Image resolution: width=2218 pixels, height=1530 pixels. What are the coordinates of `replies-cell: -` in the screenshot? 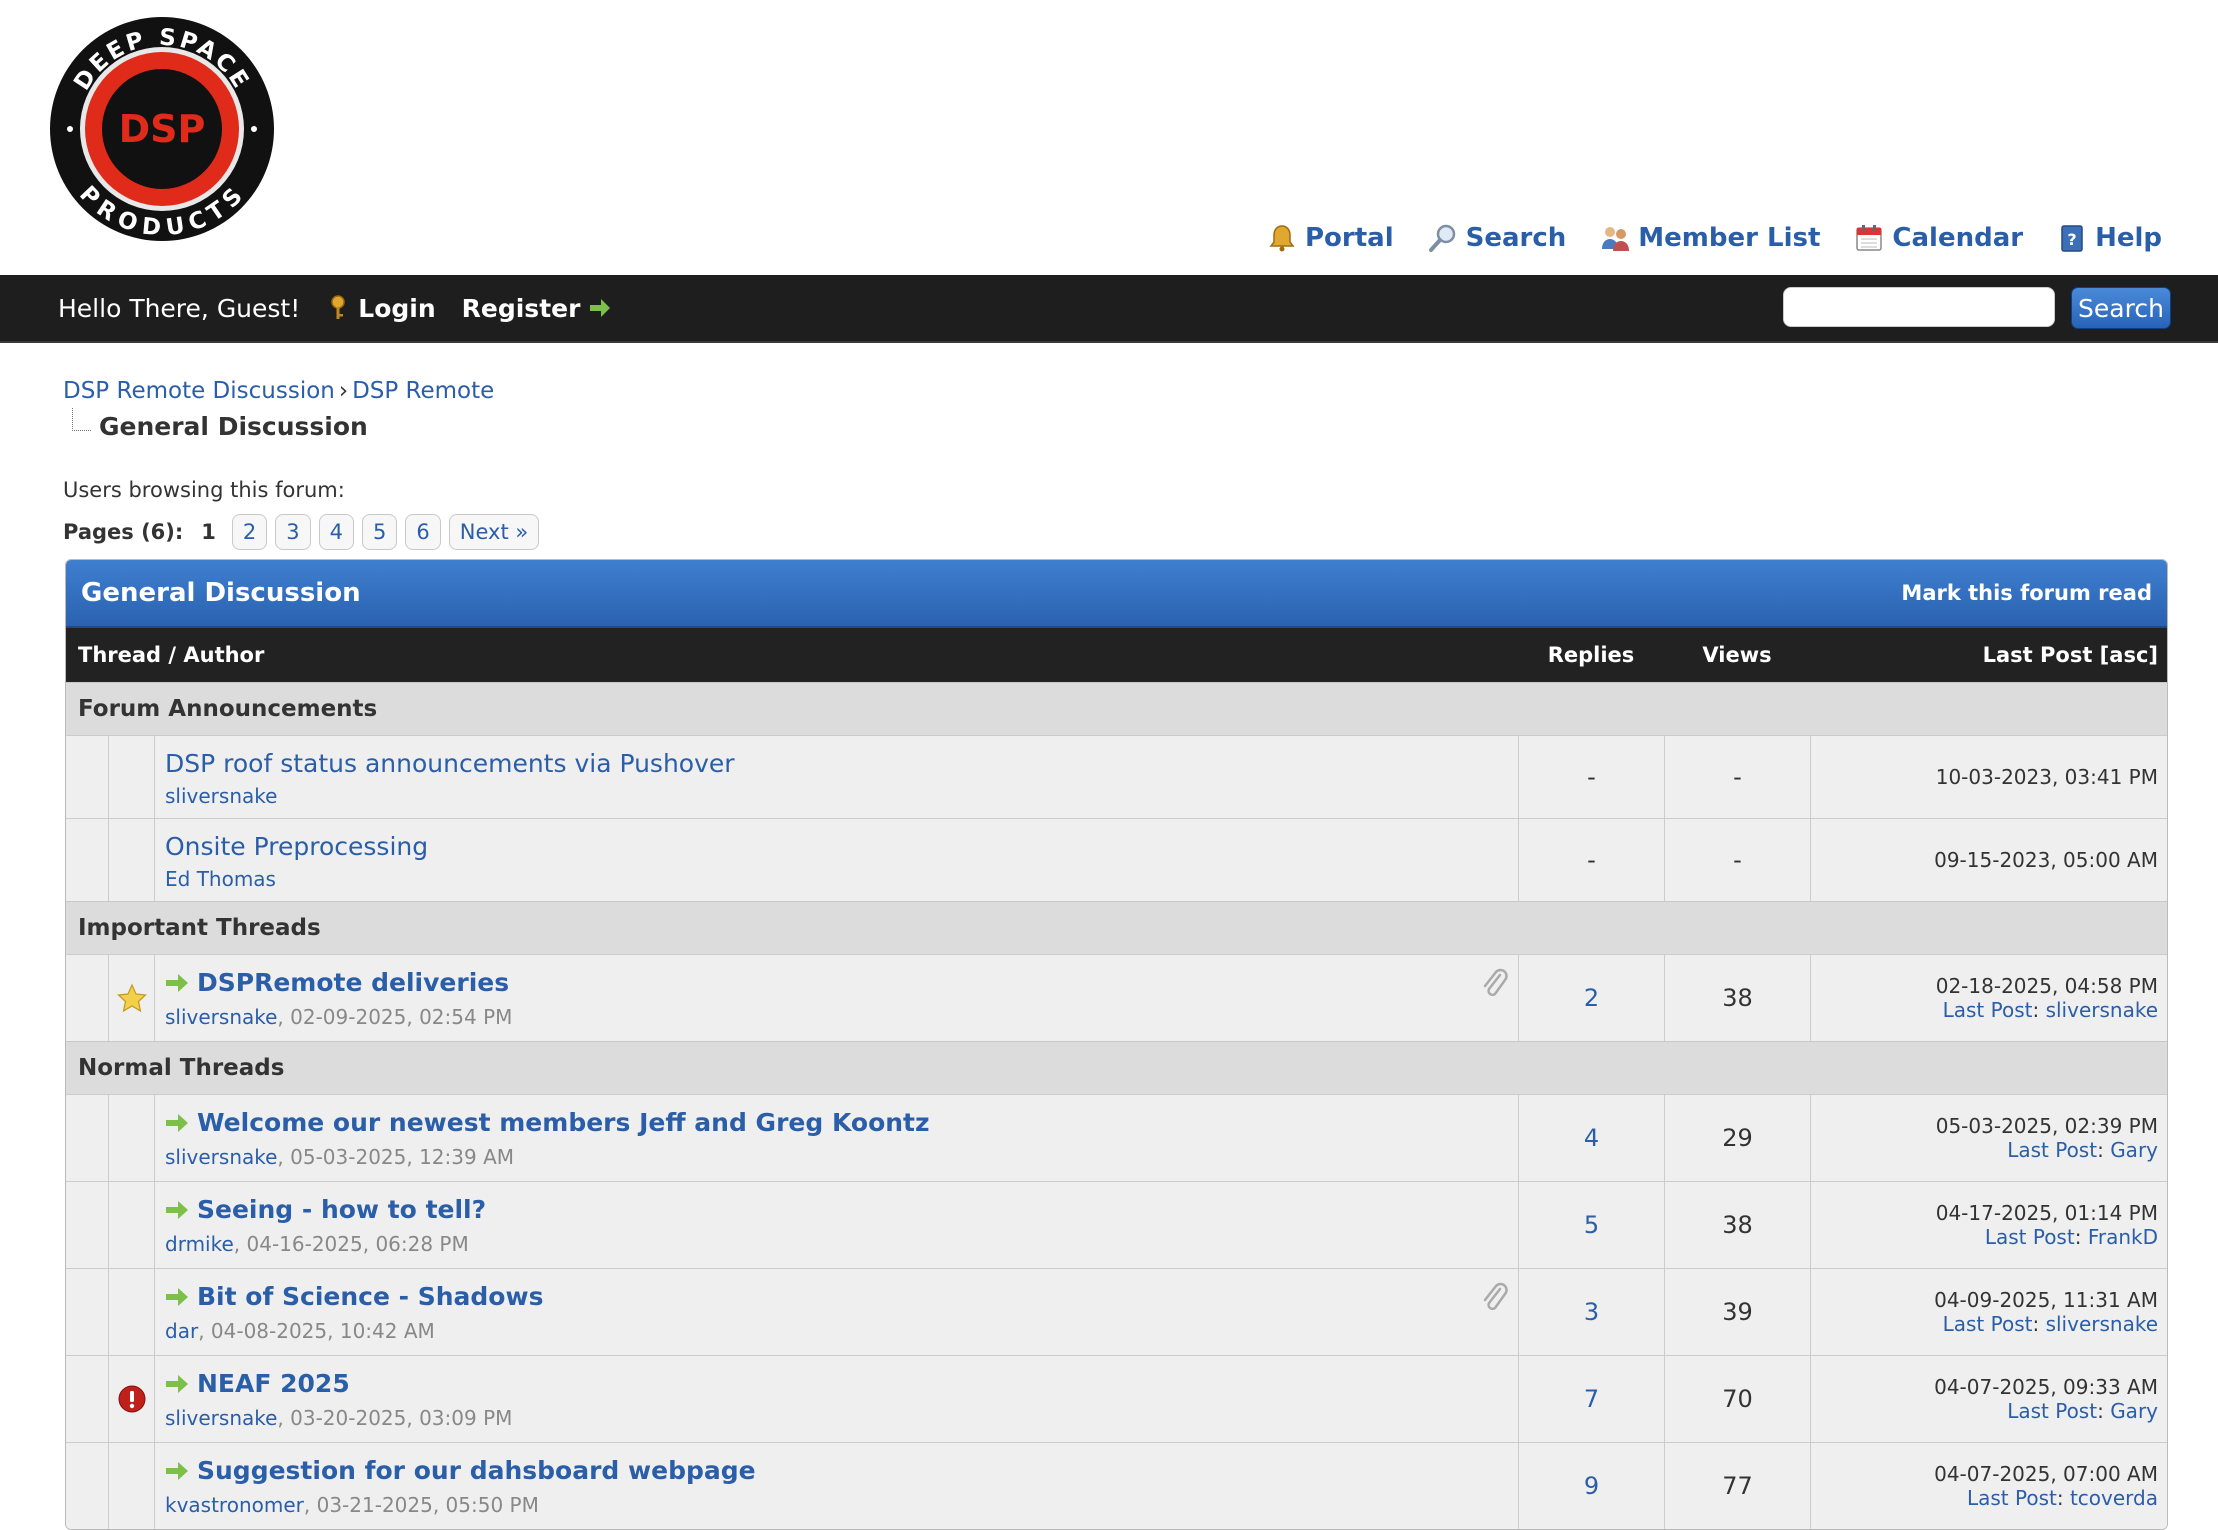 It's located at (1592, 860).